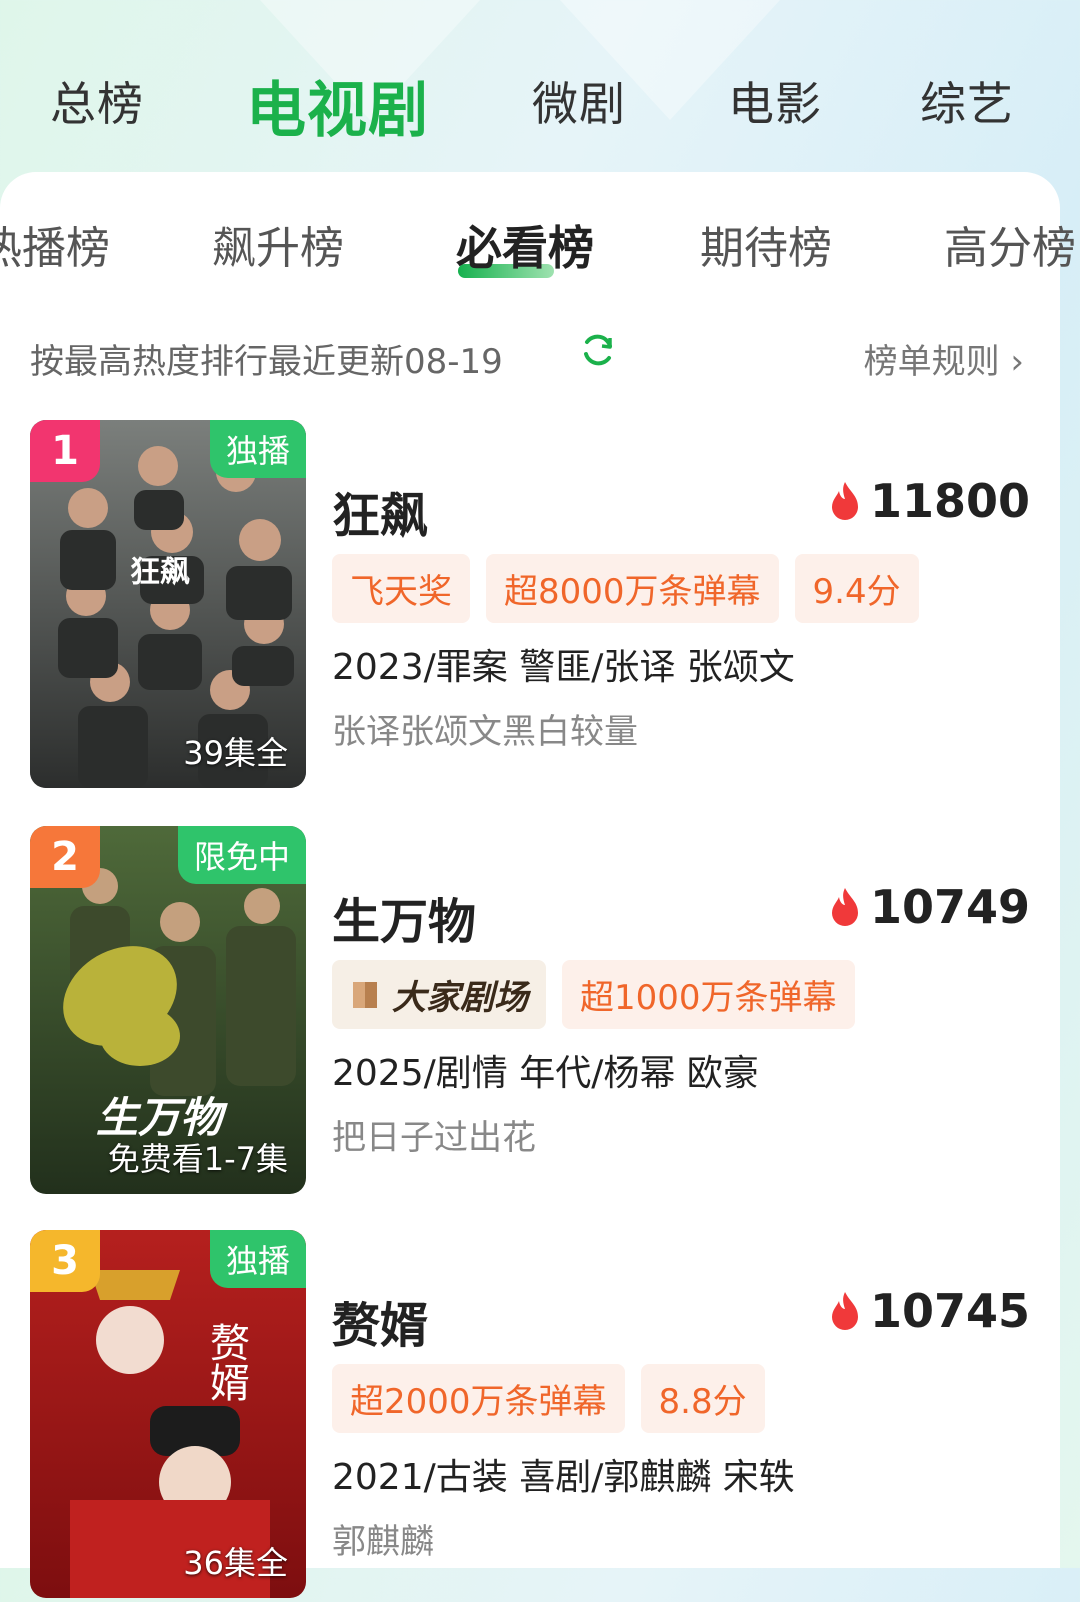 This screenshot has height=1602, width=1080. Describe the element at coordinates (478, 1398) in the screenshot. I see `tag-danmaku: 超2000万条弹幕` at that location.